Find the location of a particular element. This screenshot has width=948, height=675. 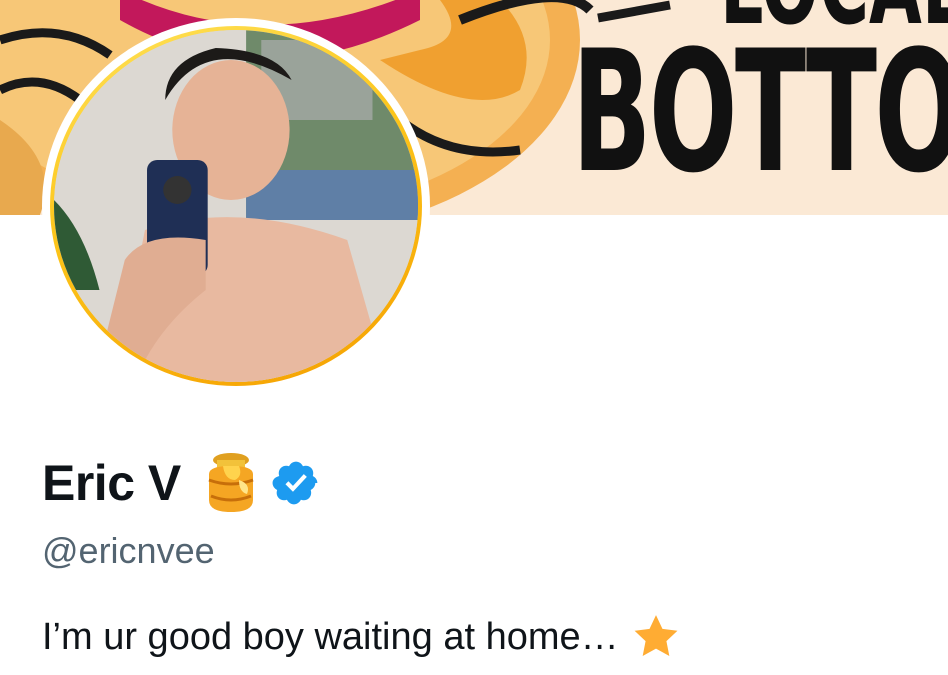

profile-name-row: Eric V is located at coordinates (181, 483).